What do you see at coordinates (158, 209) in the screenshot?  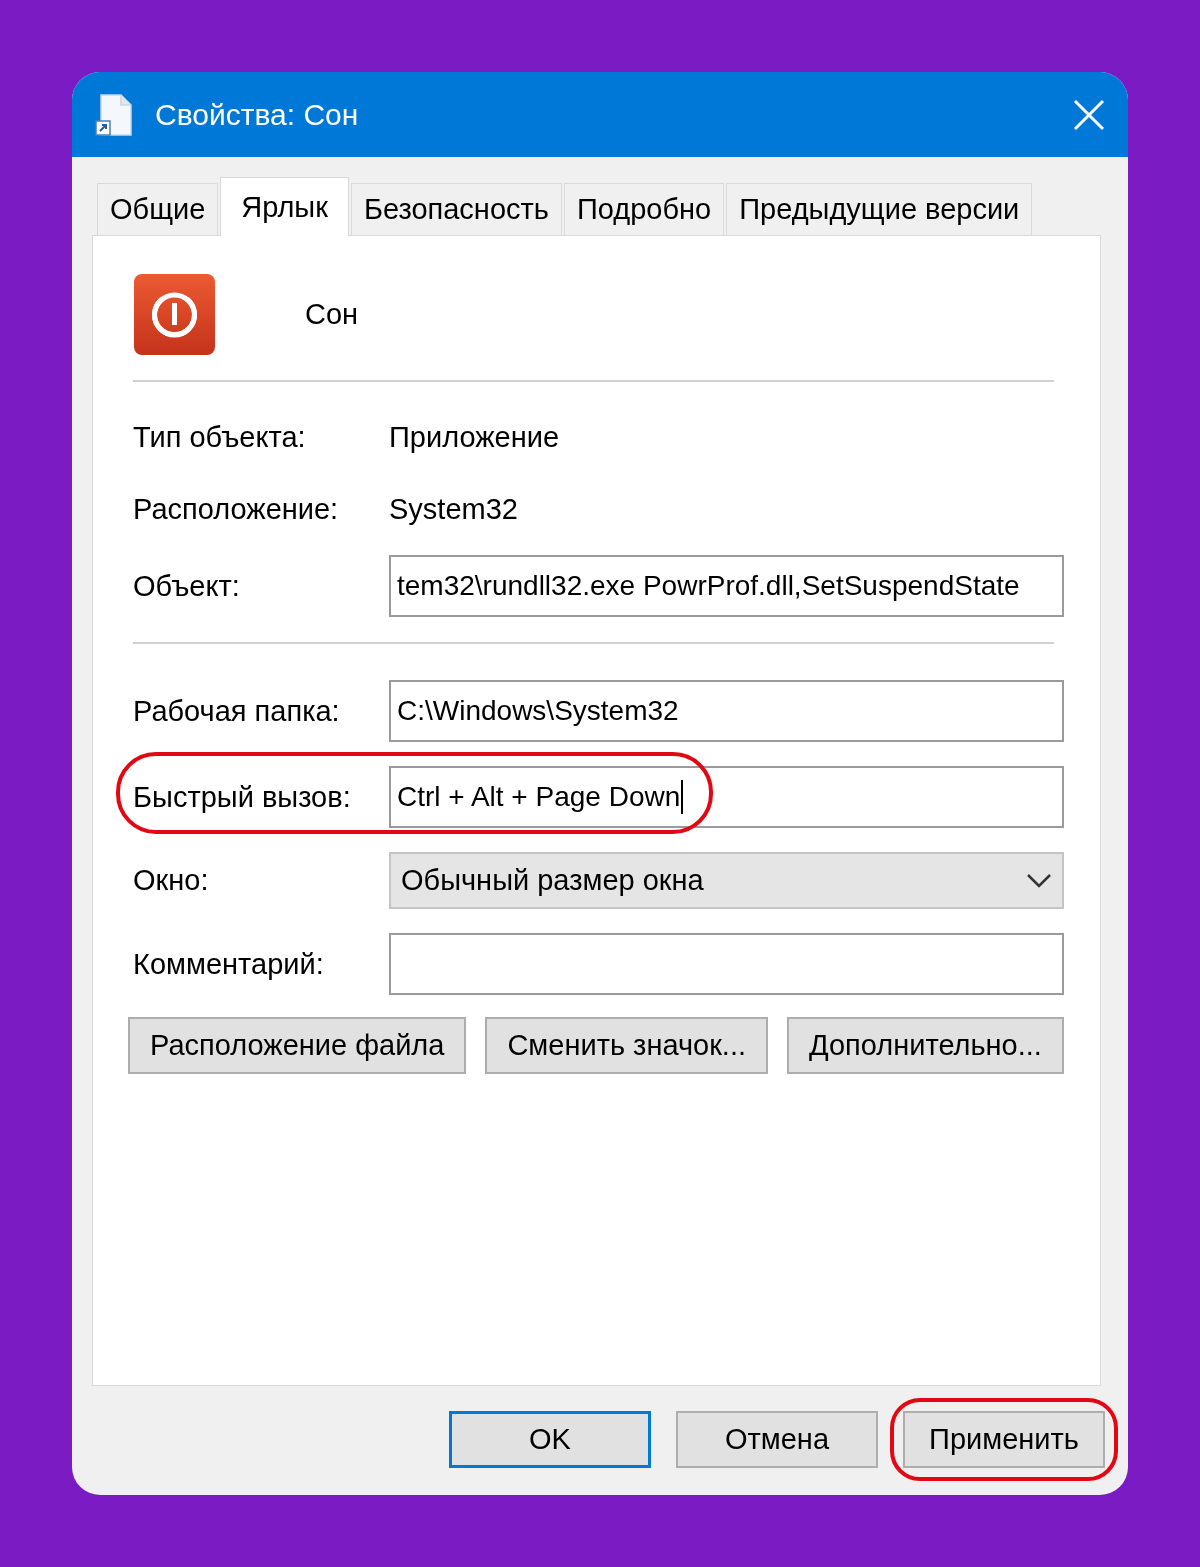 I see `tab: Общие` at bounding box center [158, 209].